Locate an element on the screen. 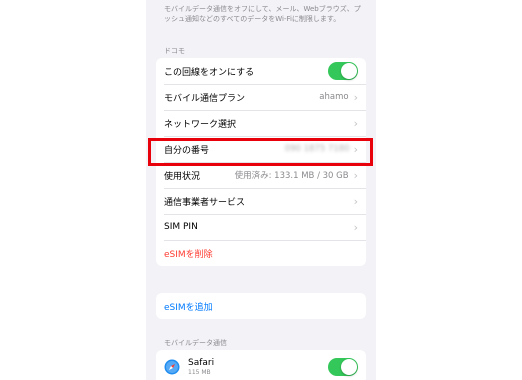 The image size is (522, 380). delete-esim-button: eSIMを削除 is located at coordinates (261, 253).